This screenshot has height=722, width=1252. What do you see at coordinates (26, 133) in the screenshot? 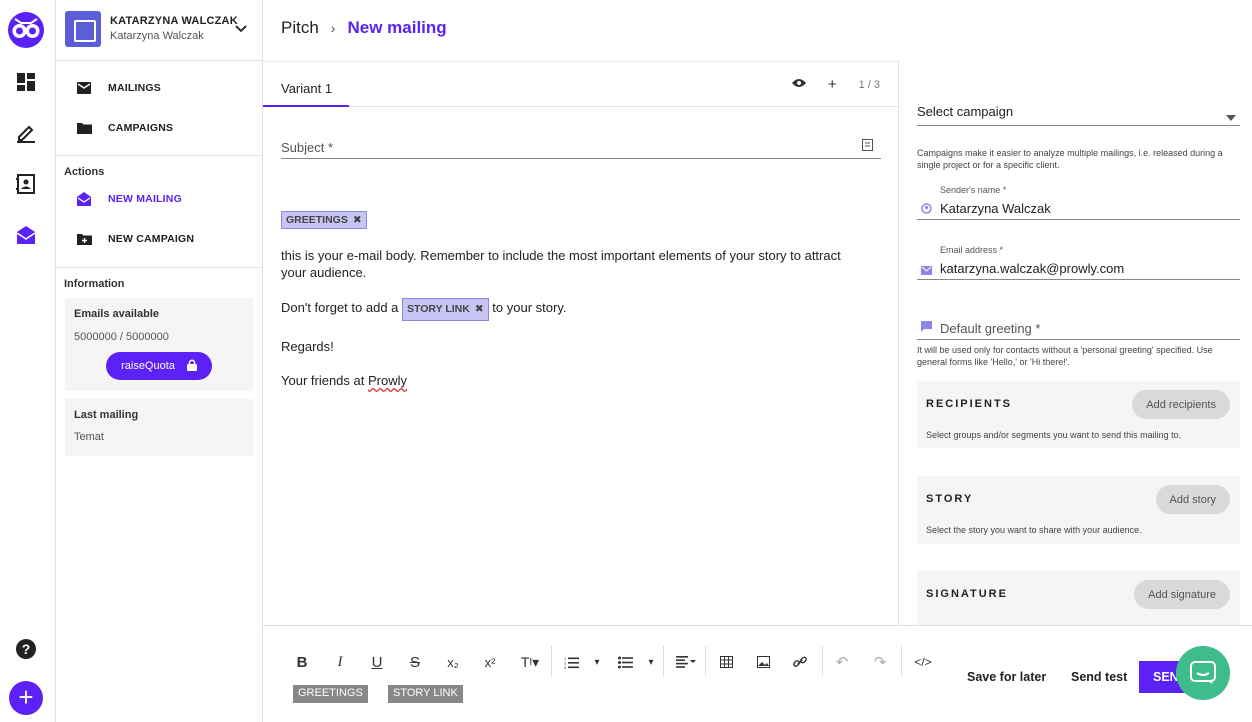
I see `pencil-ruler-icon` at bounding box center [26, 133].